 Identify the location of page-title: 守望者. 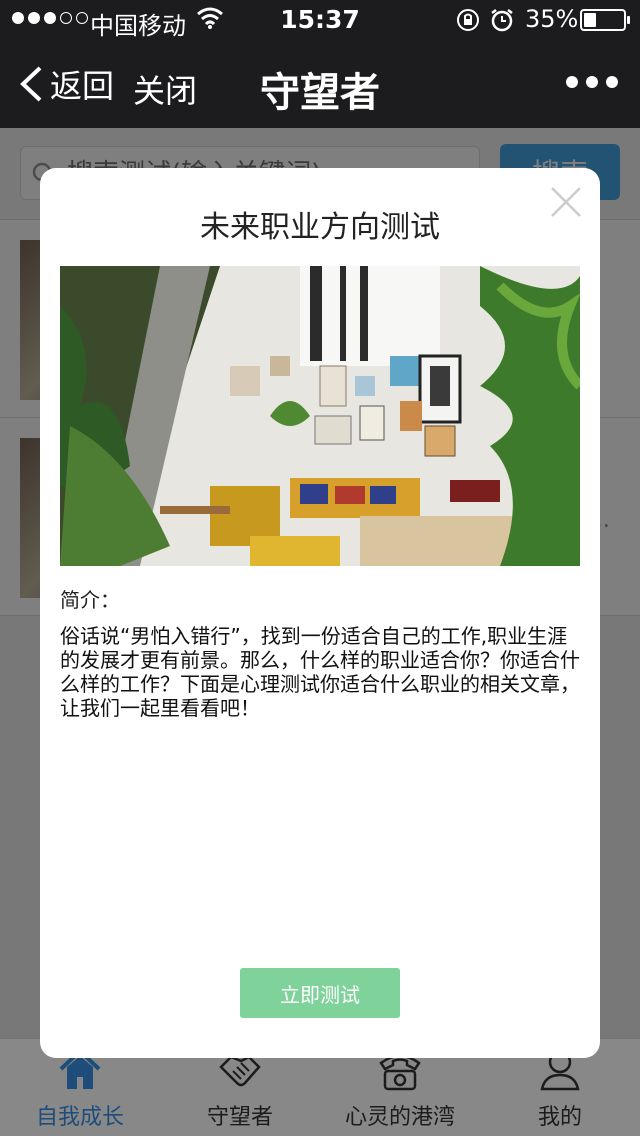
(320, 93).